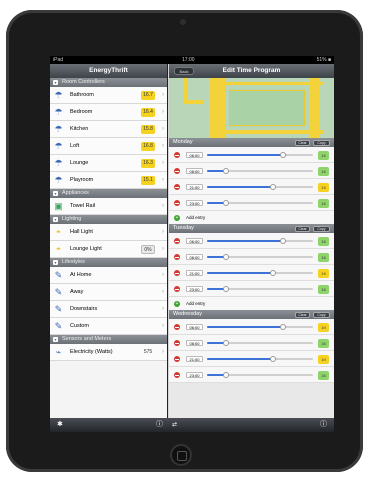 This screenshot has width=369, height=478. Describe the element at coordinates (108, 219) in the screenshot. I see `section-header: ▾ Lighting` at that location.